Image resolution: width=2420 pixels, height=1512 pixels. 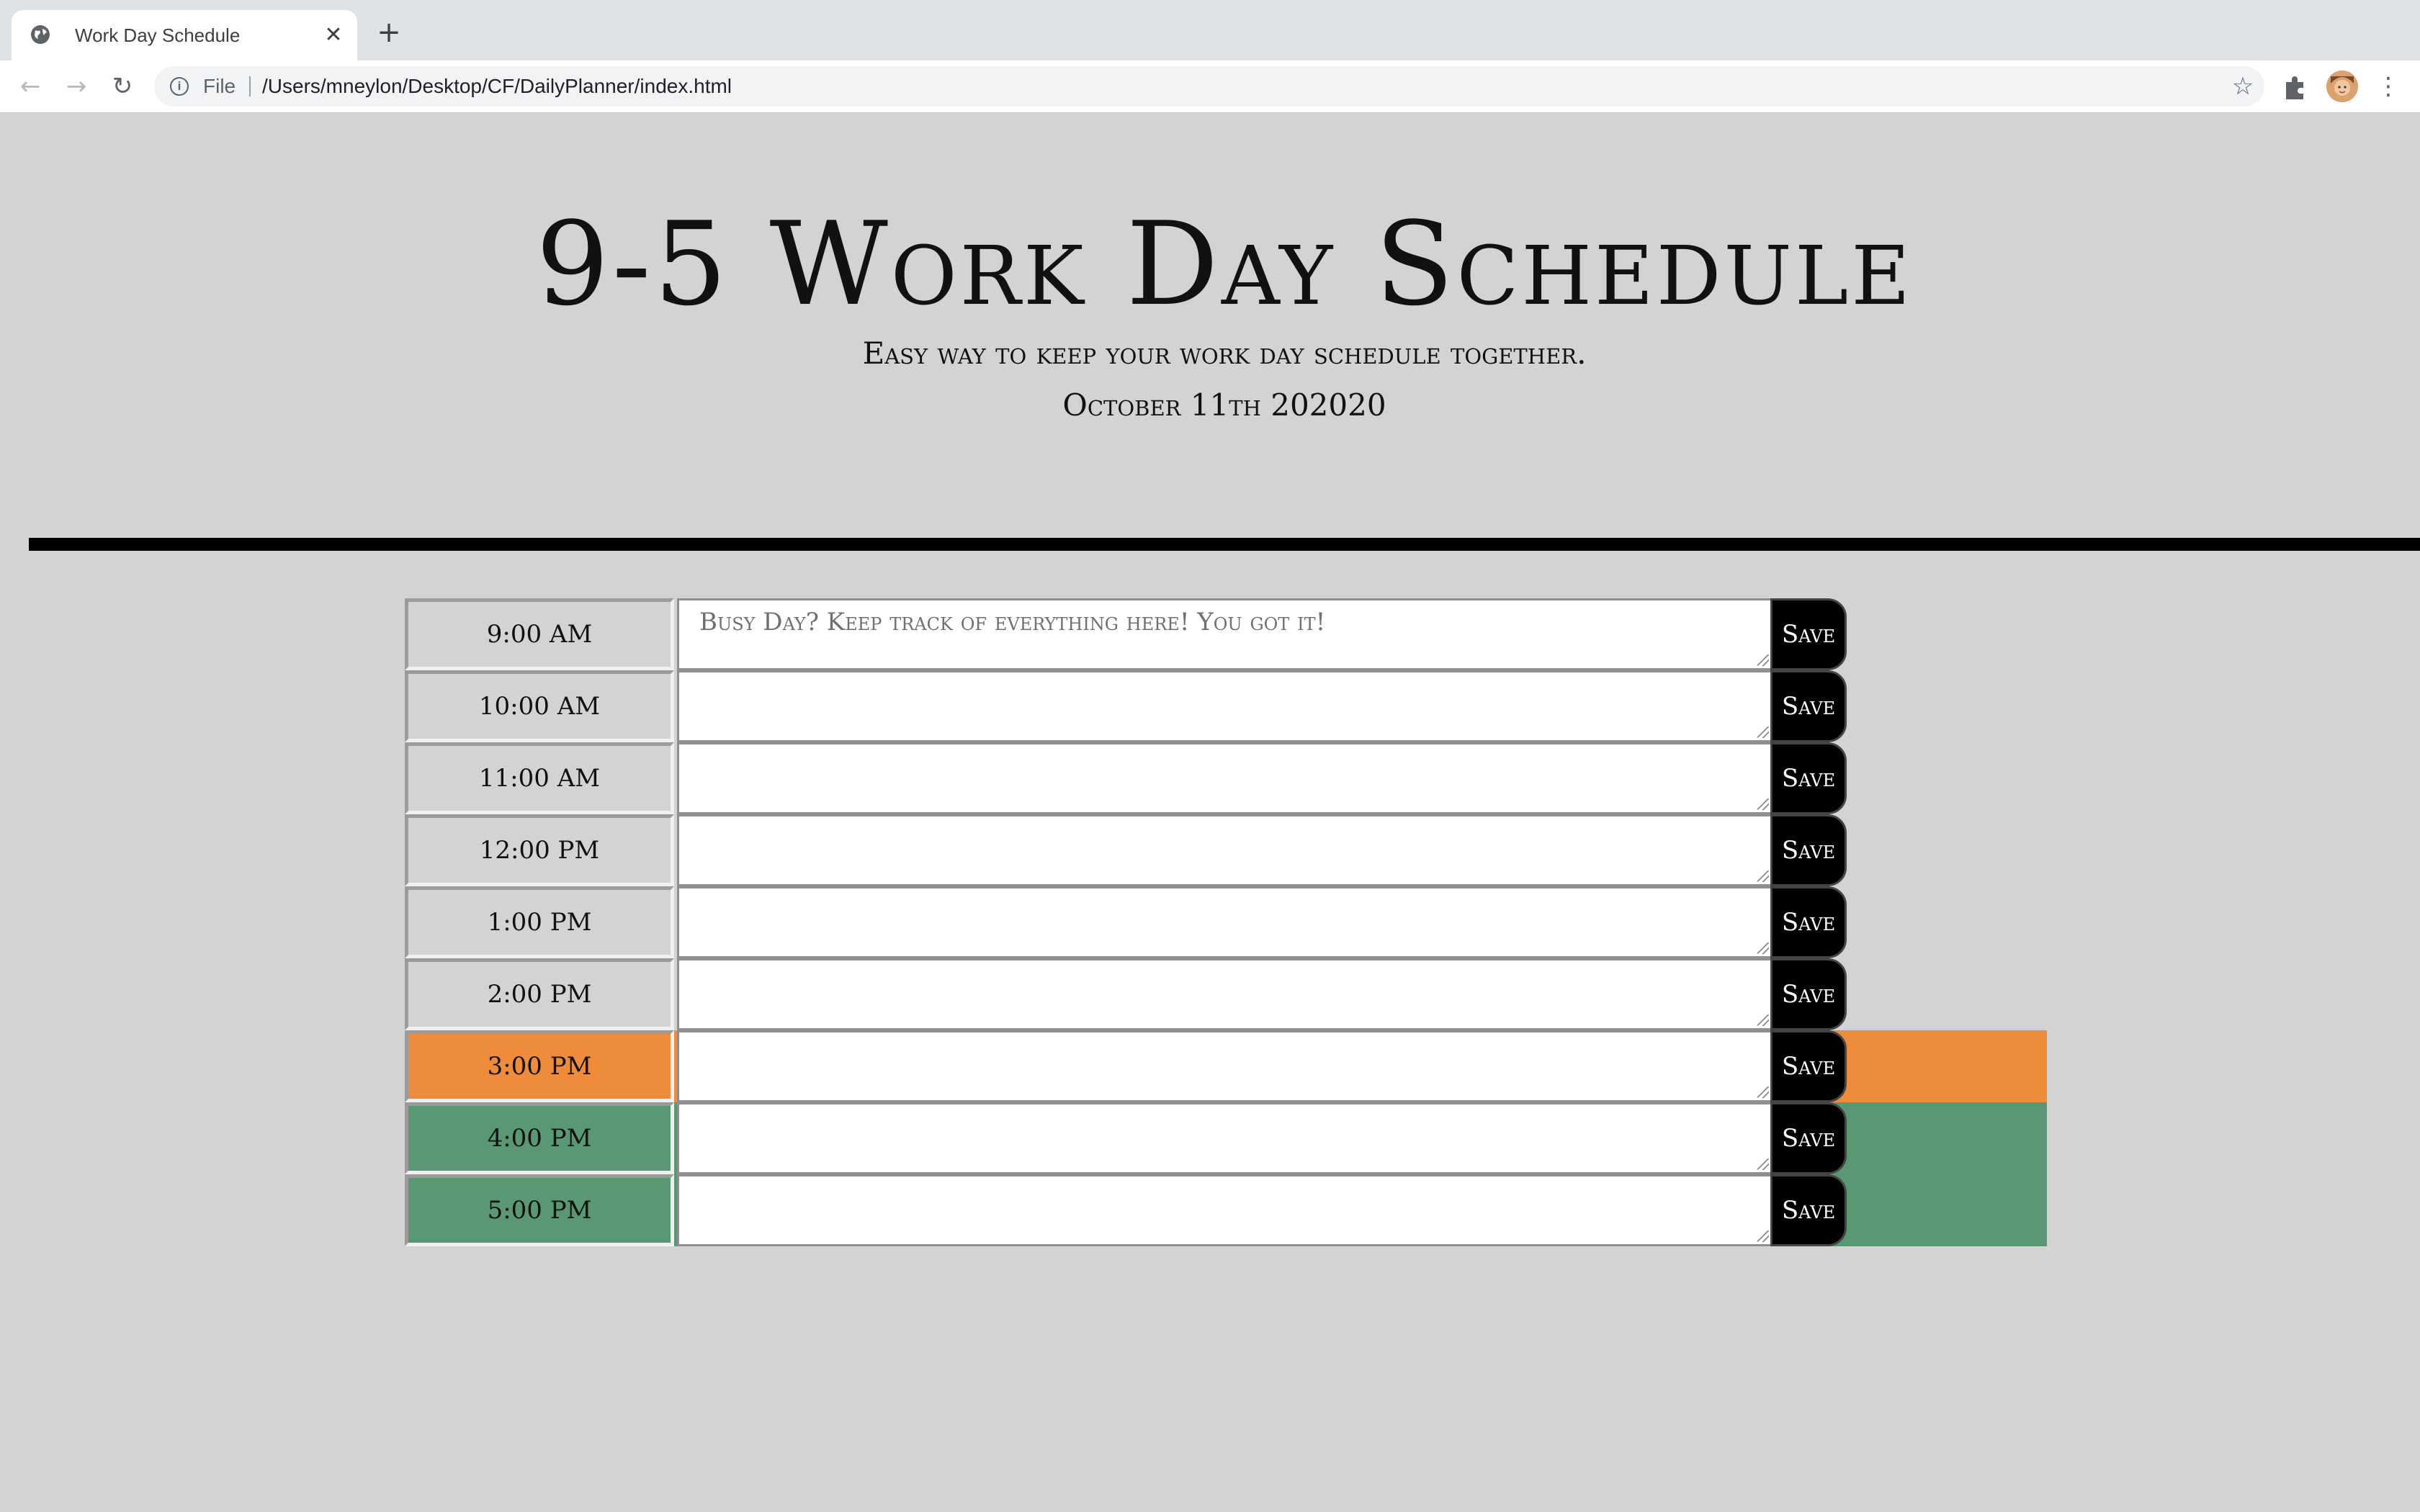 I want to click on back-arrow-icon: ←, so click(x=30, y=86).